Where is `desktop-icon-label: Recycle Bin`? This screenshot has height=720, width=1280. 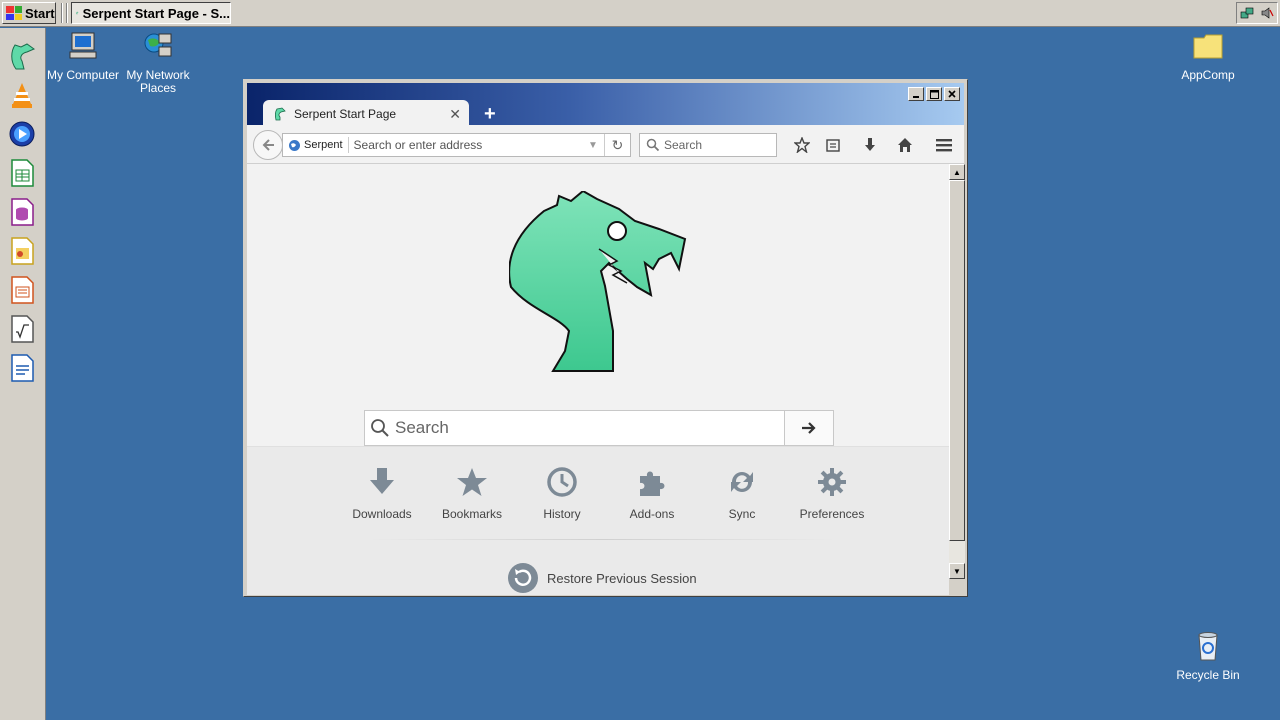 desktop-icon-label: Recycle Bin is located at coordinates (1208, 675).